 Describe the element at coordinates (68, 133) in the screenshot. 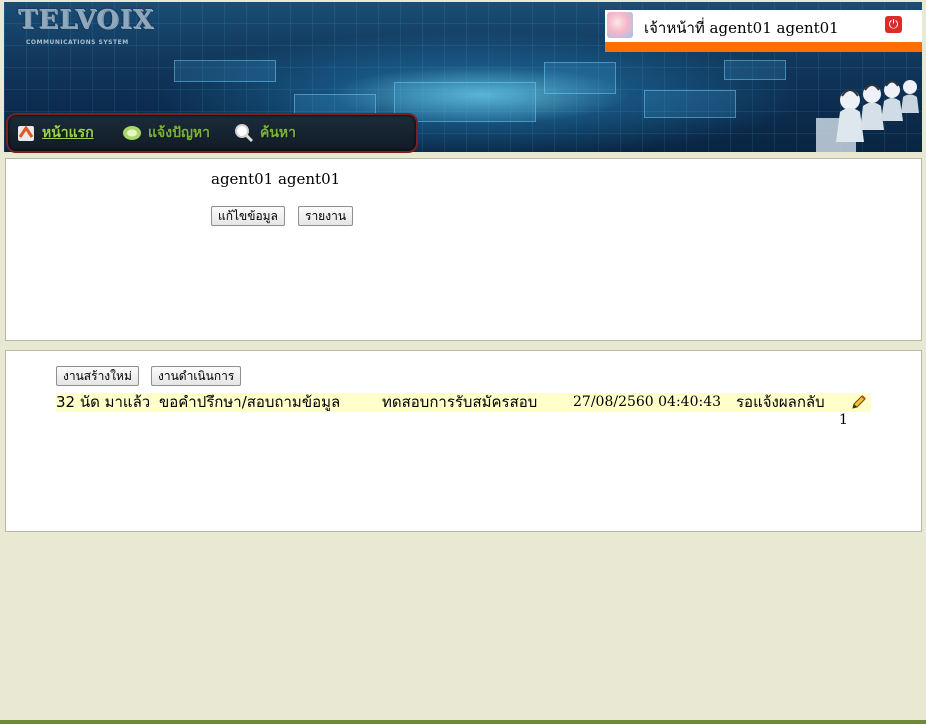

I see `nav-item-home-label: หน้าแรก` at that location.